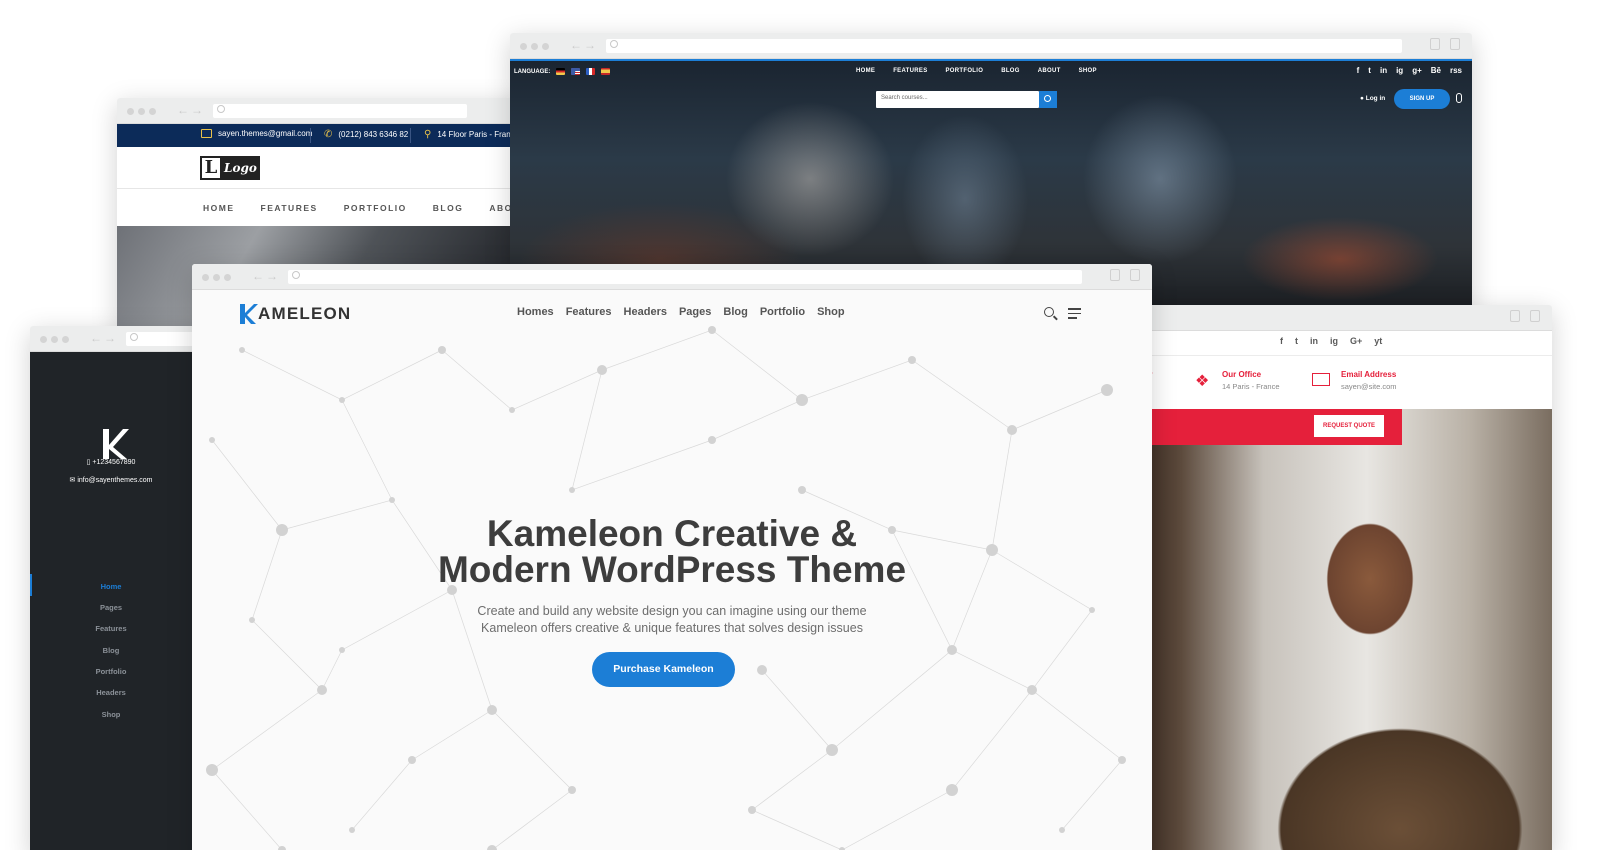  Describe the element at coordinates (111, 714) in the screenshot. I see `sidebar-item-shop: Shop` at that location.